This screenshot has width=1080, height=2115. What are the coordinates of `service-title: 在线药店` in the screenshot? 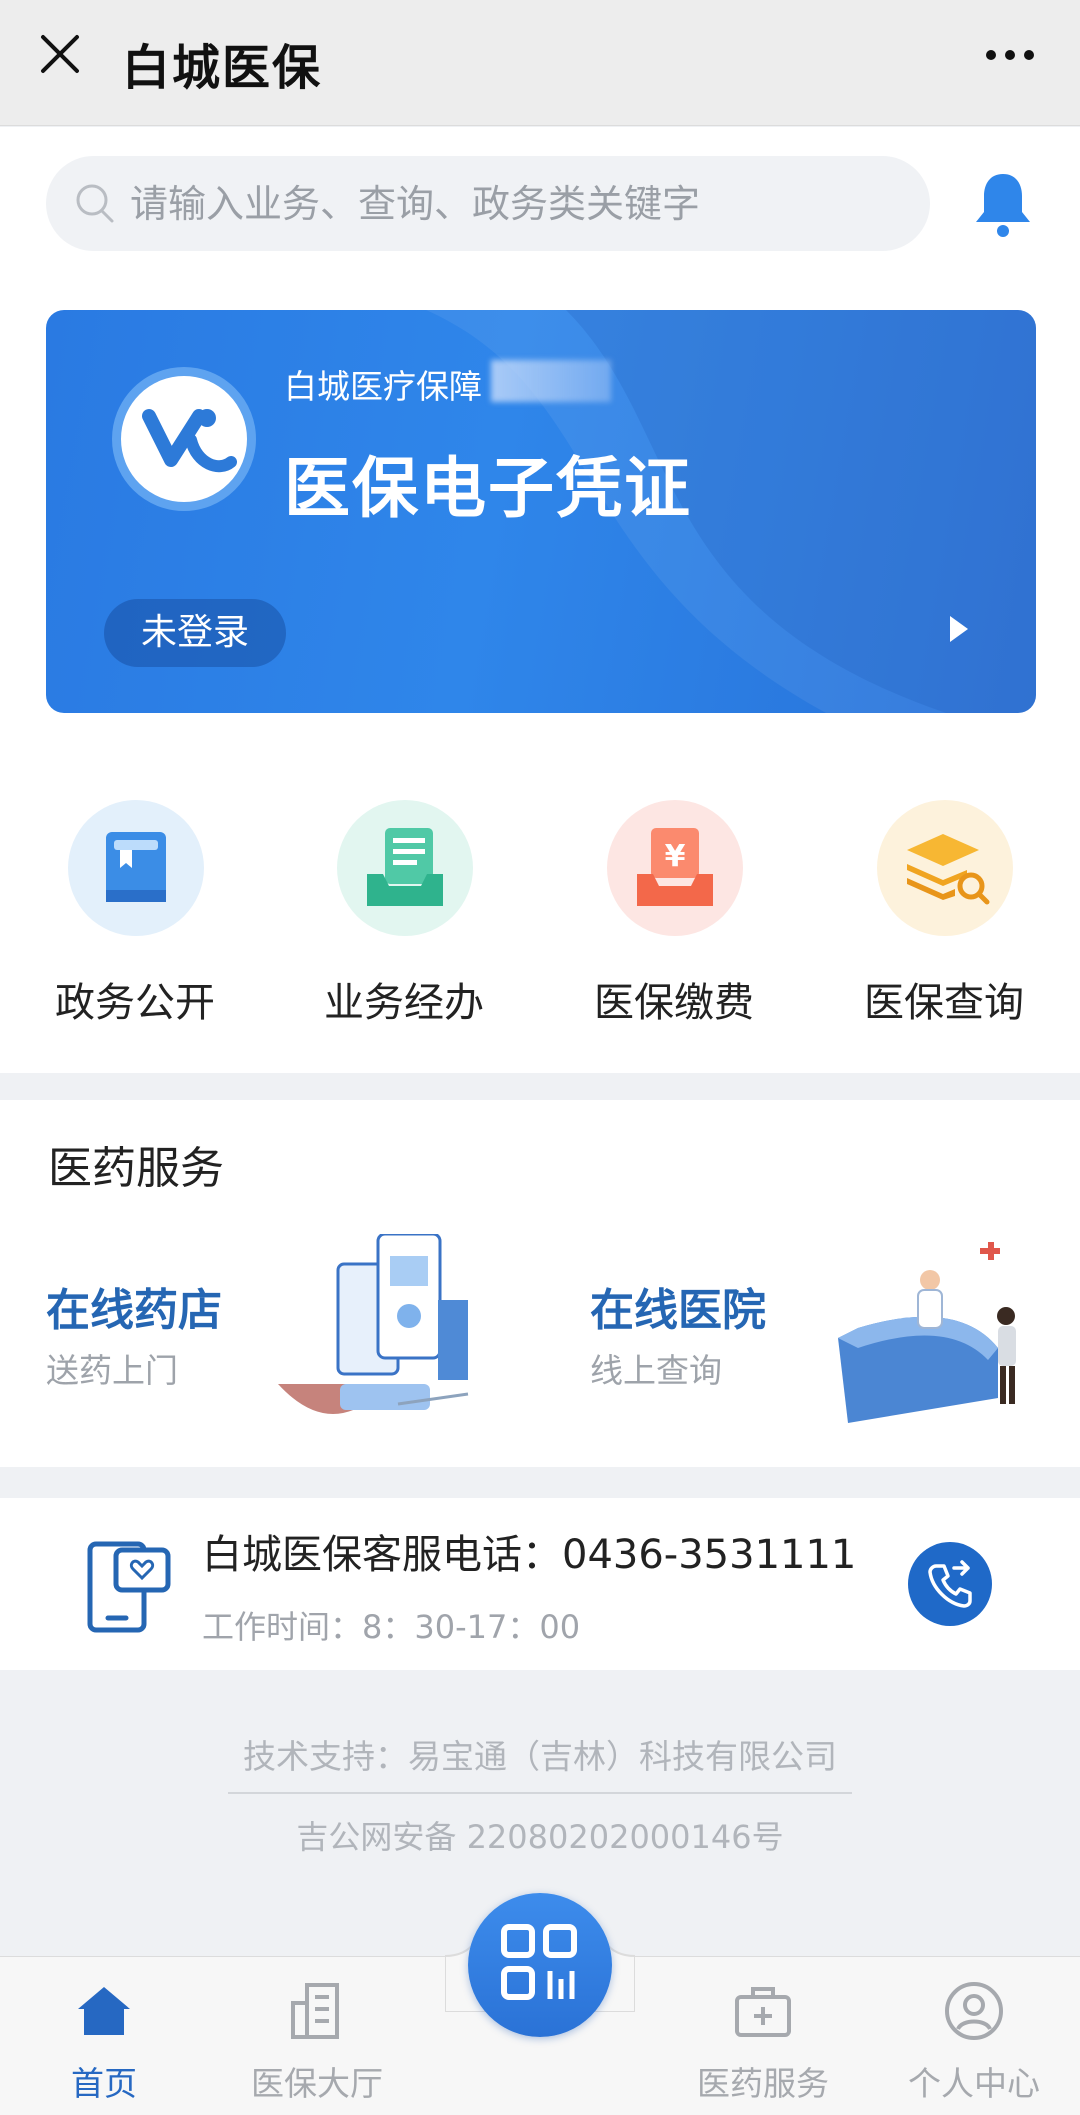 It's located at (134, 1310).